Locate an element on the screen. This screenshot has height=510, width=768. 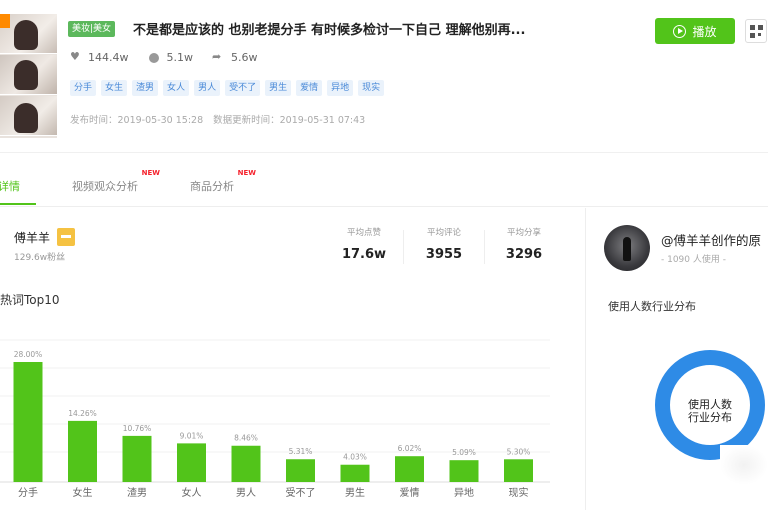
video-tag: 渣男 is located at coordinates (145, 88).